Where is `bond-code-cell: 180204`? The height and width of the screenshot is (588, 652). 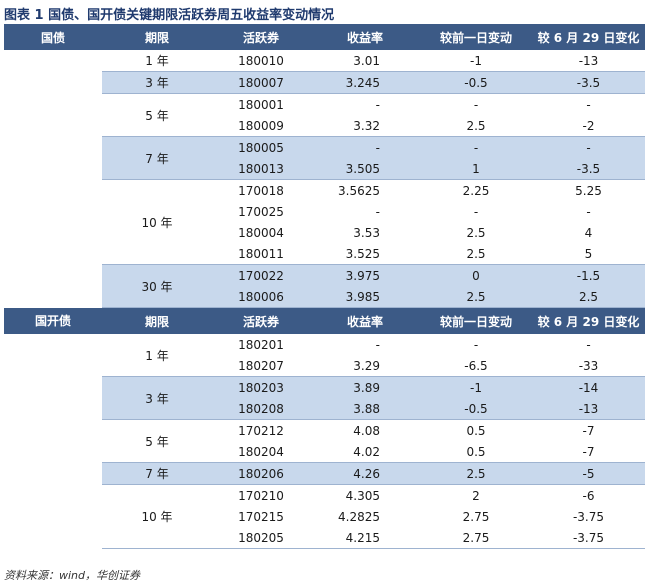 bond-code-cell: 180204 is located at coordinates (261, 452).